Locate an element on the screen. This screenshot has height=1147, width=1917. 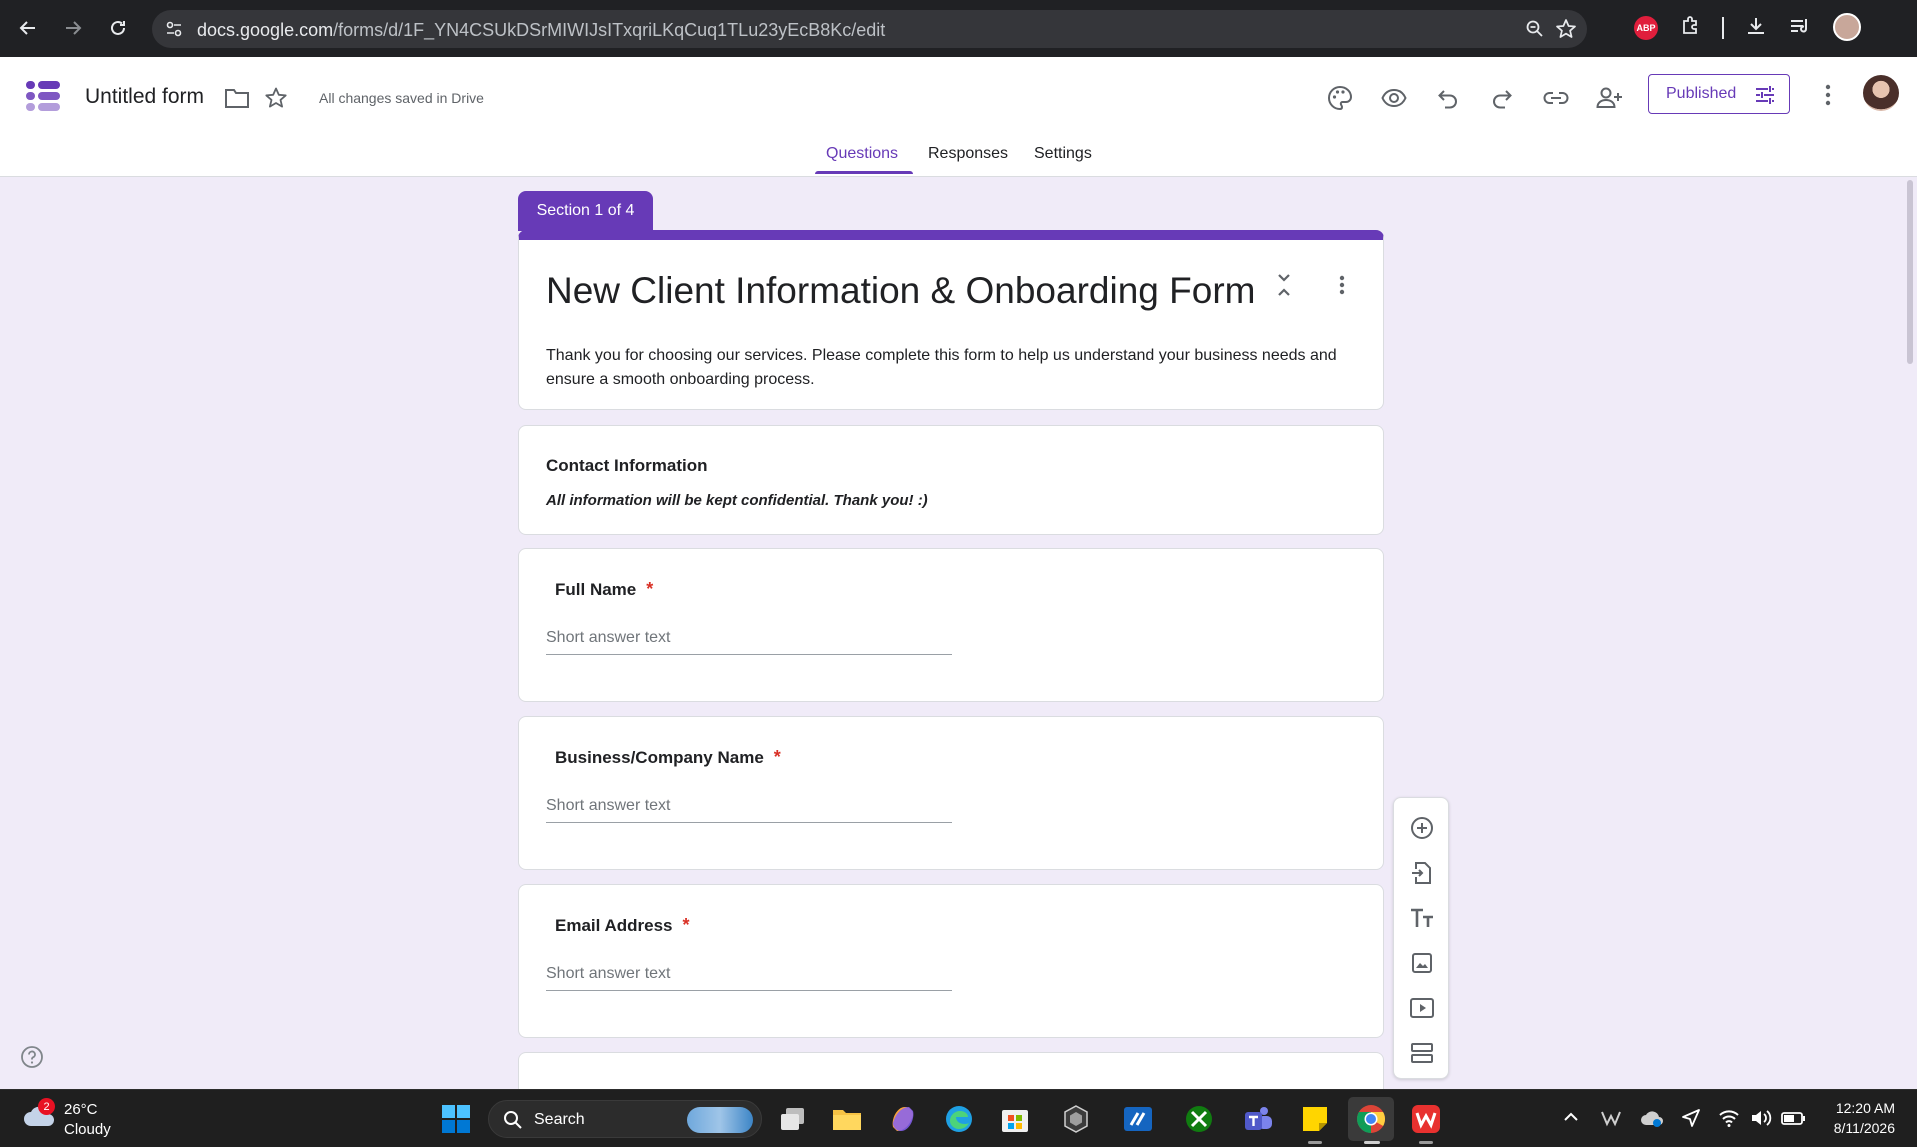
extensions-puzzle-icon is located at coordinates (1691, 26).